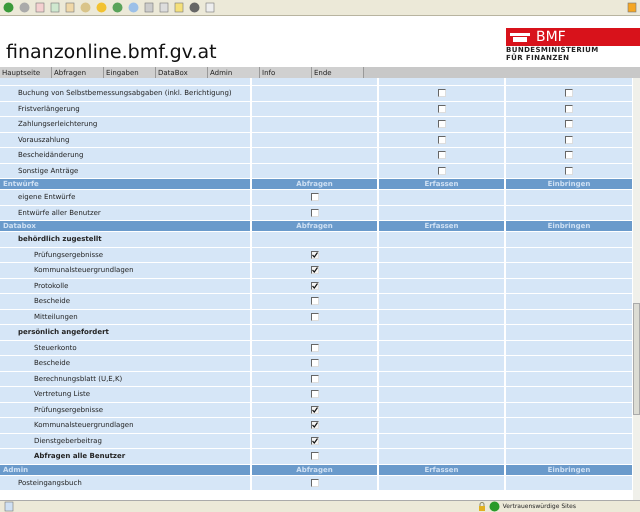 This screenshot has height=512, width=640. I want to click on site-title: finanzonline.bmf.gv.at, so click(111, 52).